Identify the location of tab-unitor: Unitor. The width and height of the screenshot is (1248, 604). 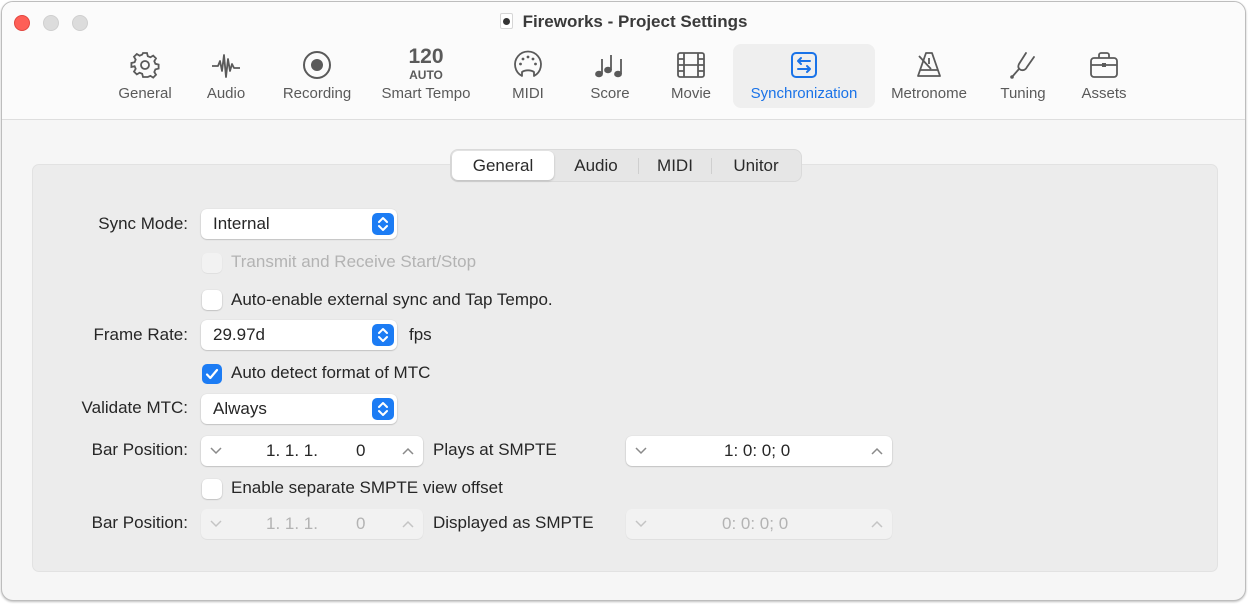
(756, 165).